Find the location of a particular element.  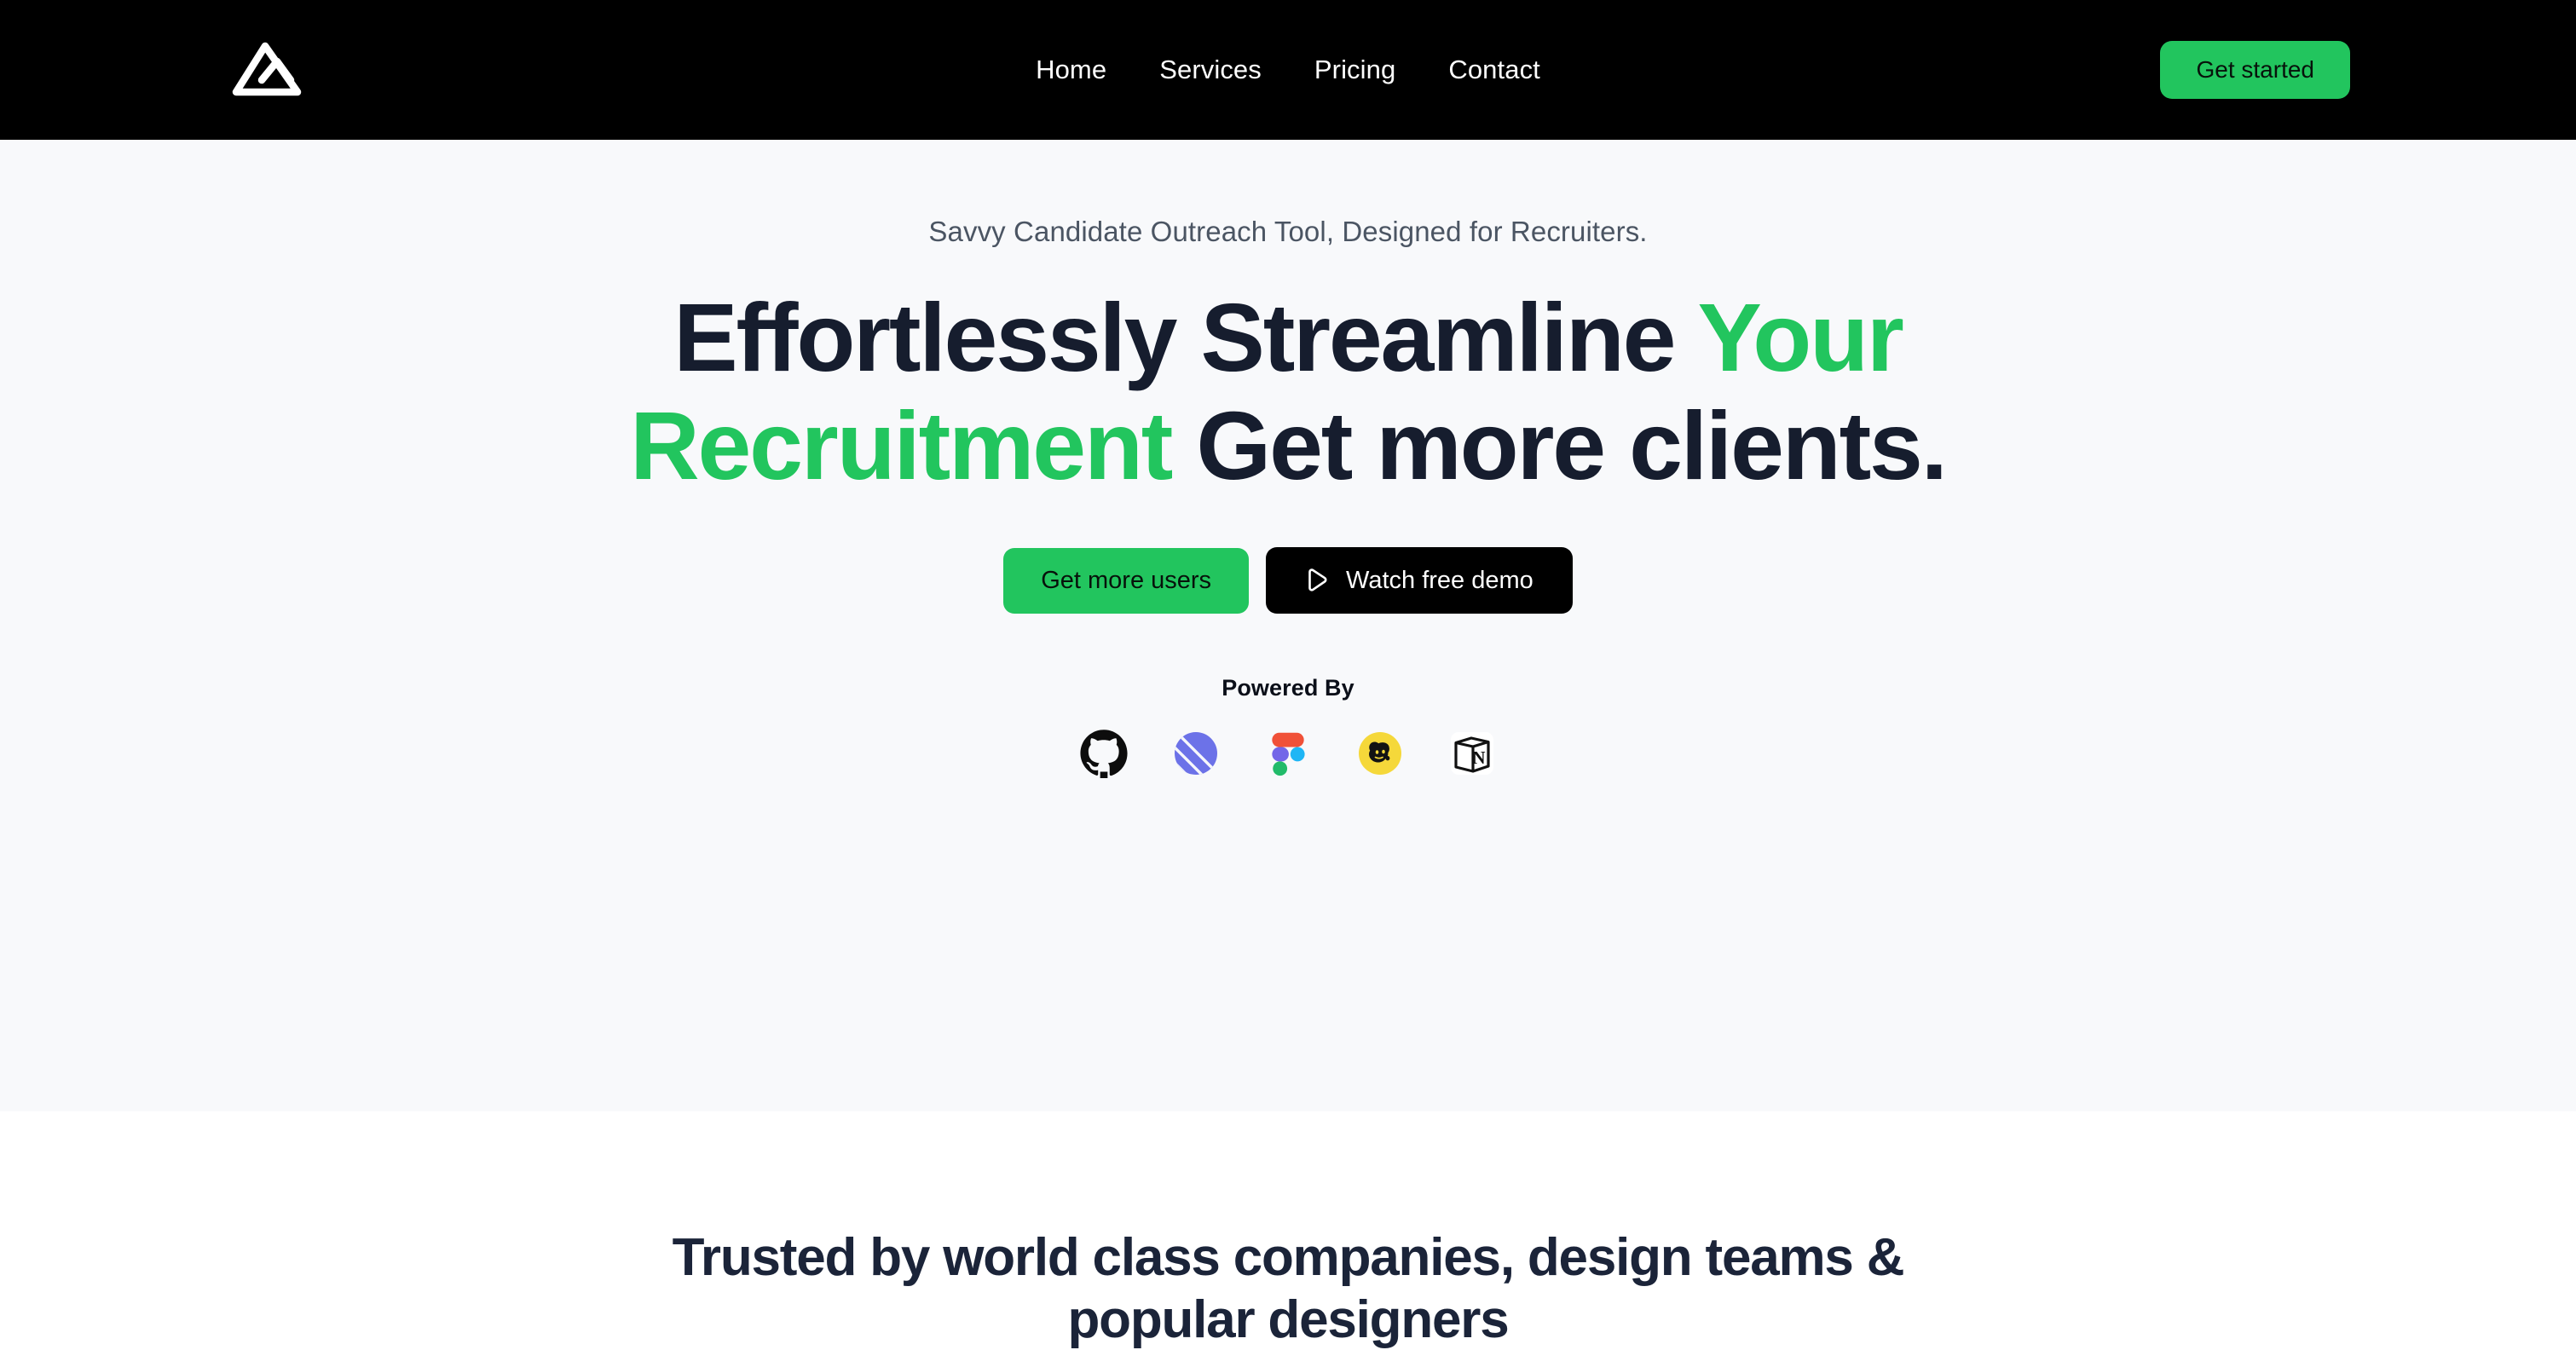

nav-link-contact: Contact is located at coordinates (1494, 70).